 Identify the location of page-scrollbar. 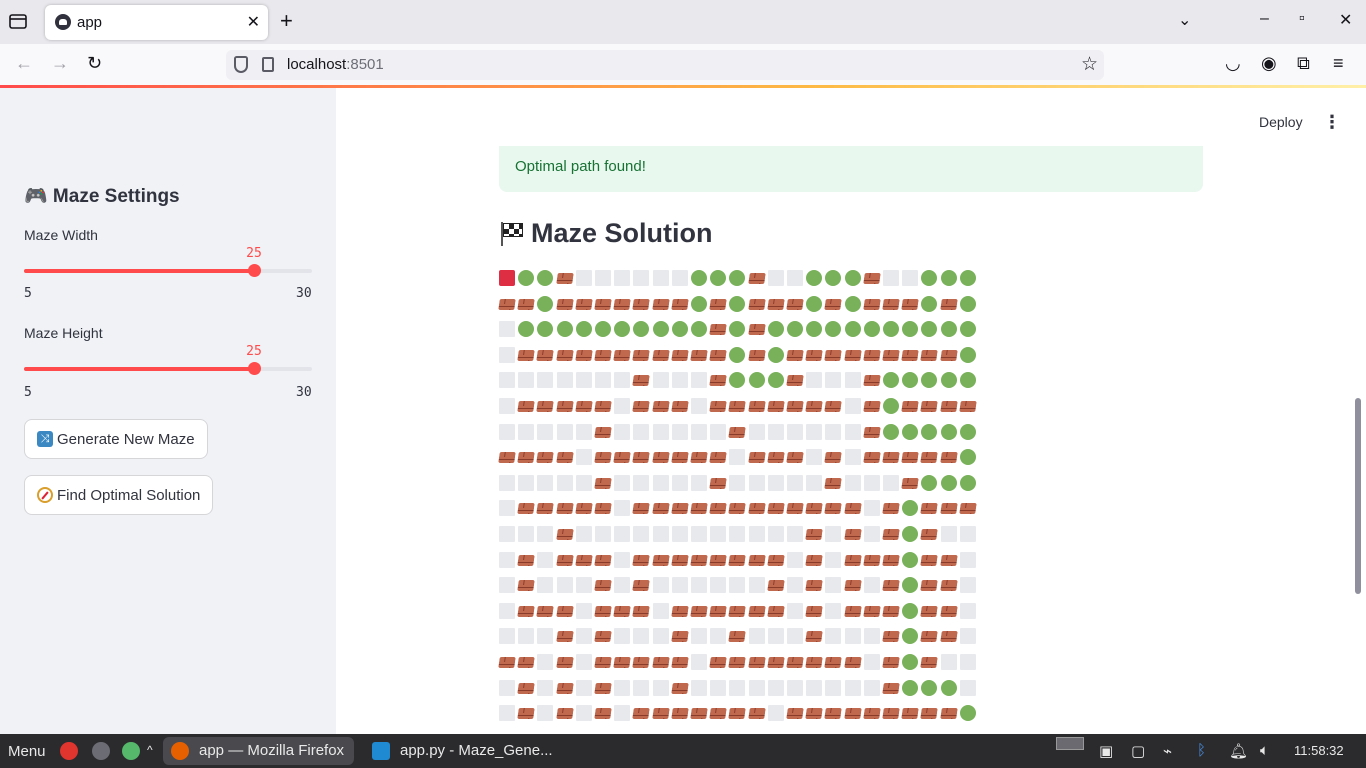
(1358, 496).